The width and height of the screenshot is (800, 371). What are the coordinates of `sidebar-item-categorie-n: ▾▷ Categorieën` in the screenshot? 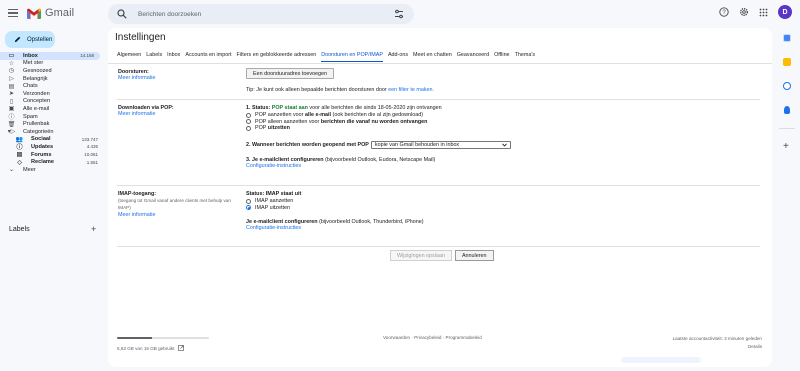 It's located at (52, 132).